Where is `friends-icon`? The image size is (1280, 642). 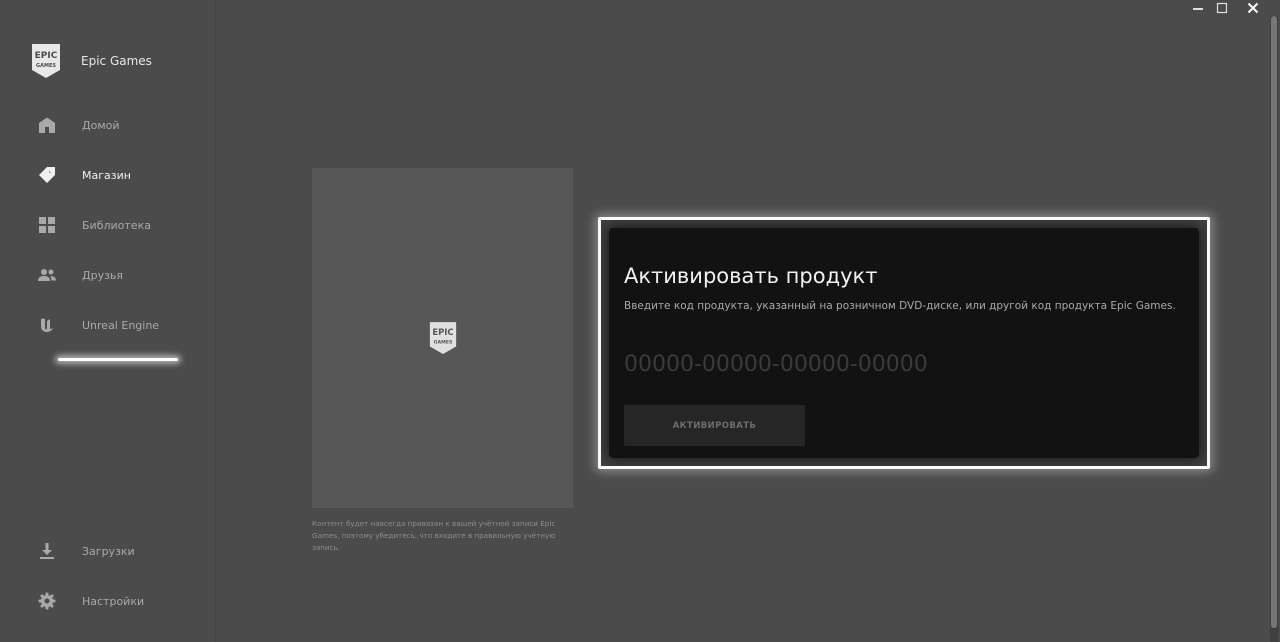
friends-icon is located at coordinates (47, 275).